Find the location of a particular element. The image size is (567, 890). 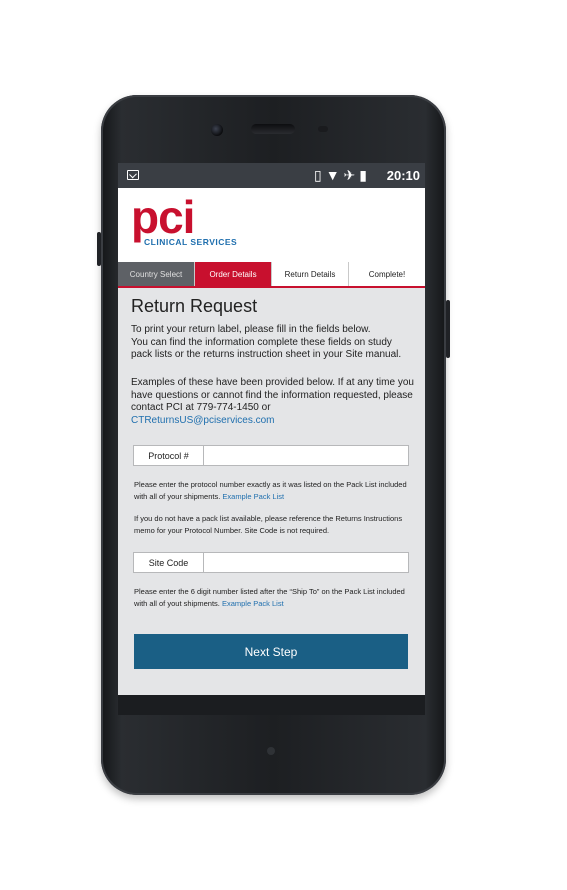

protocol-field: Protocol # is located at coordinates (271, 455).